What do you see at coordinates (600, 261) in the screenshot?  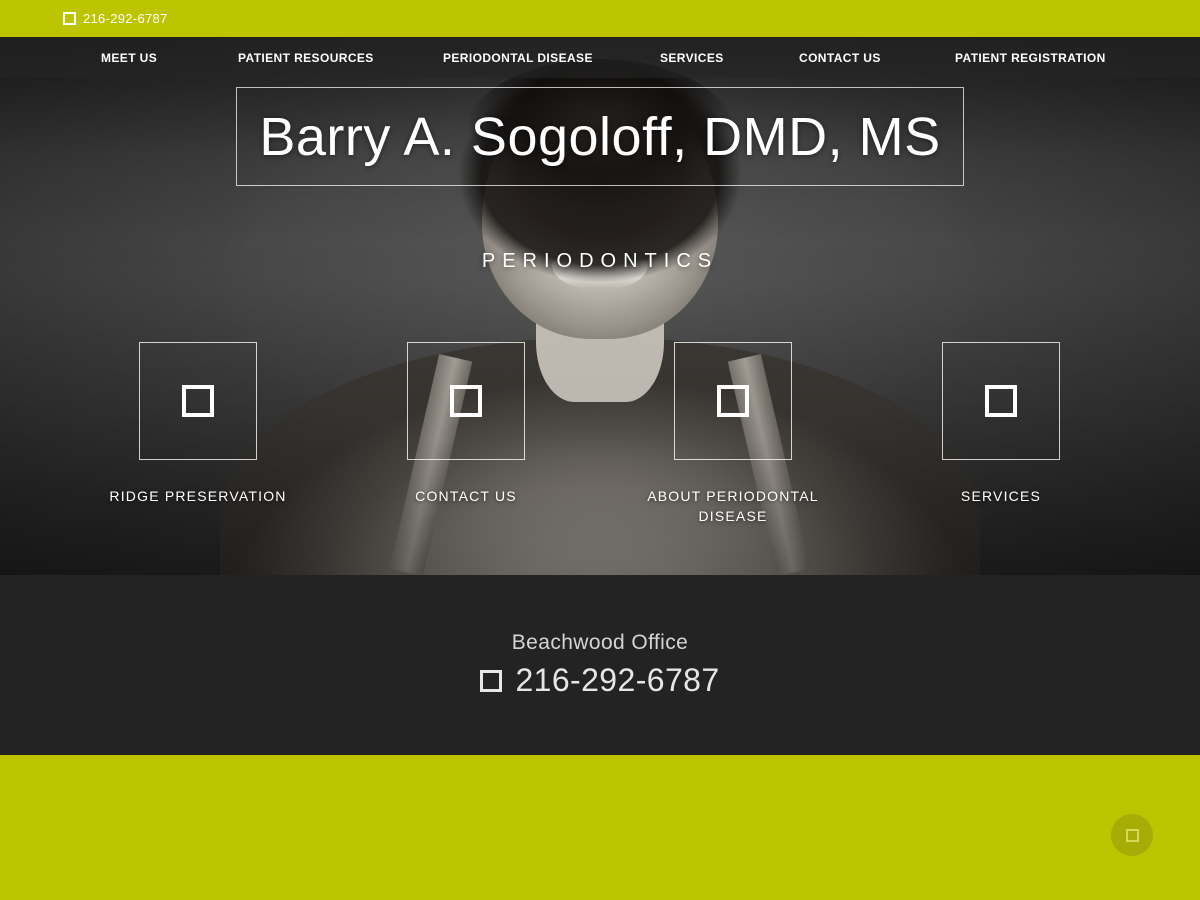 I see `hero-subtitle: PERIODONTICS` at bounding box center [600, 261].